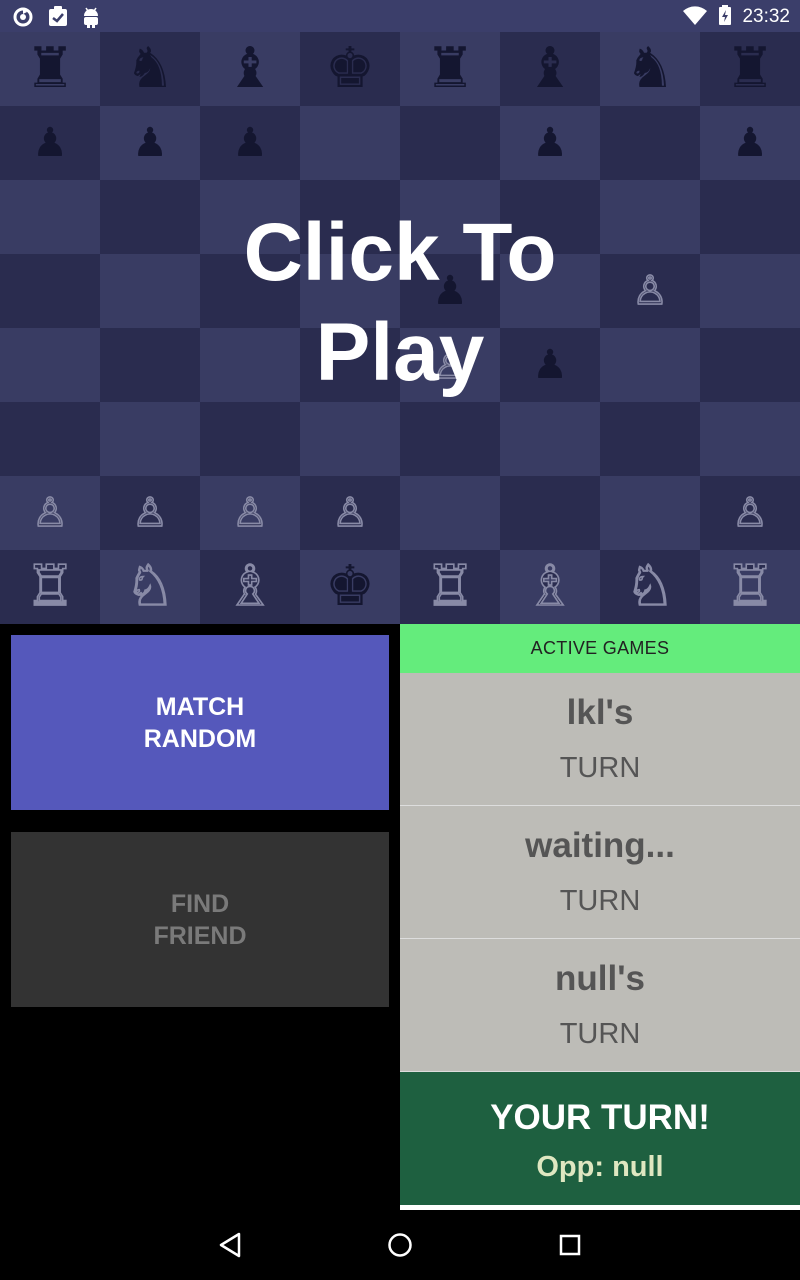  What do you see at coordinates (600, 1138) in the screenshot?
I see `your-turn-game-item: YOUR TURN! Opp: null` at bounding box center [600, 1138].